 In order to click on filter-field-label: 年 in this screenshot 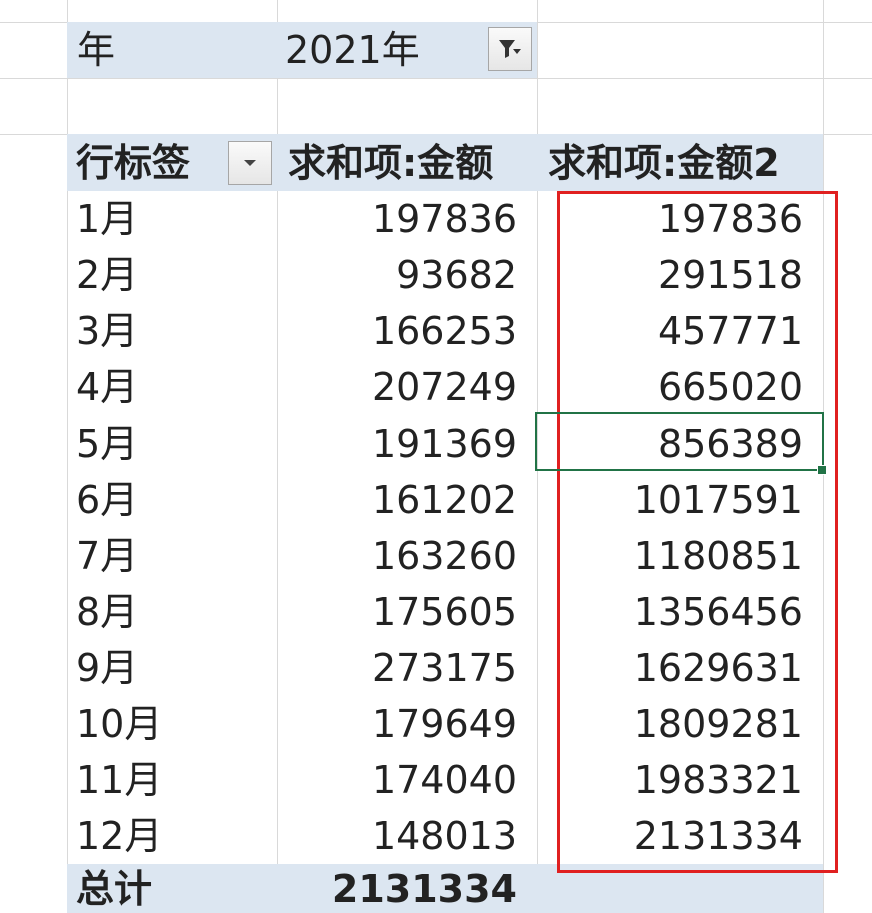, I will do `click(172, 50)`.